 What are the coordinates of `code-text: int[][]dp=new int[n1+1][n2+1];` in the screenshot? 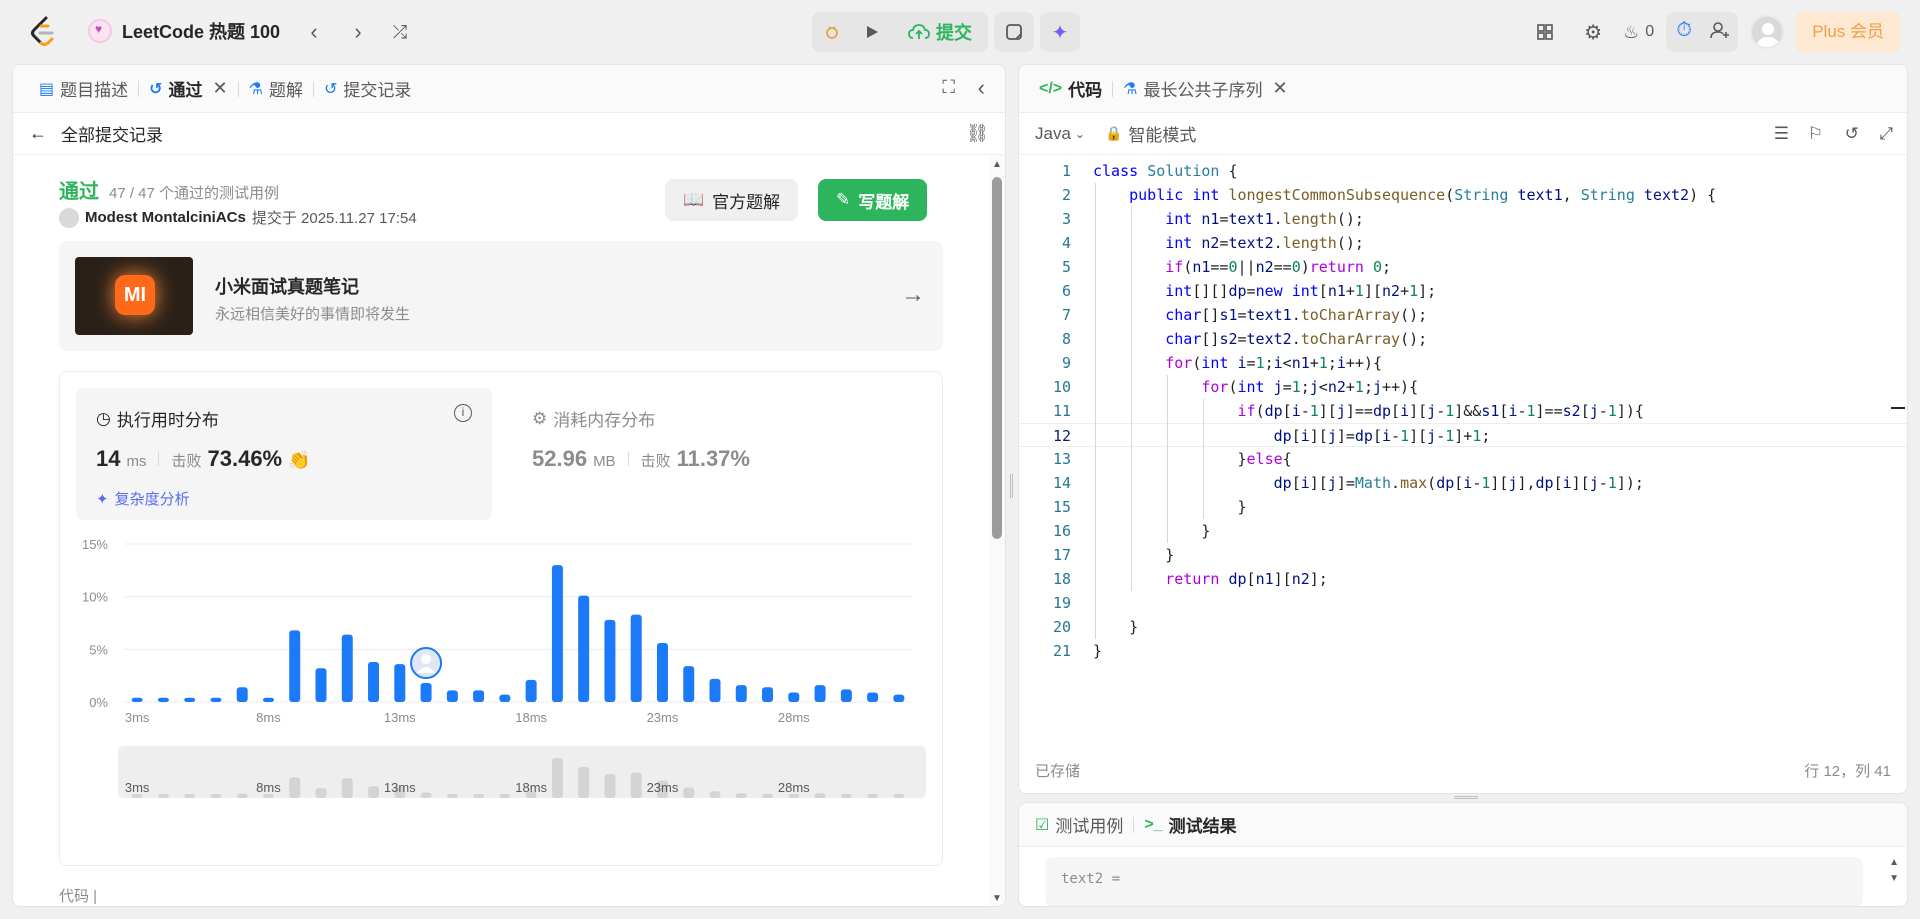 It's located at (1301, 291).